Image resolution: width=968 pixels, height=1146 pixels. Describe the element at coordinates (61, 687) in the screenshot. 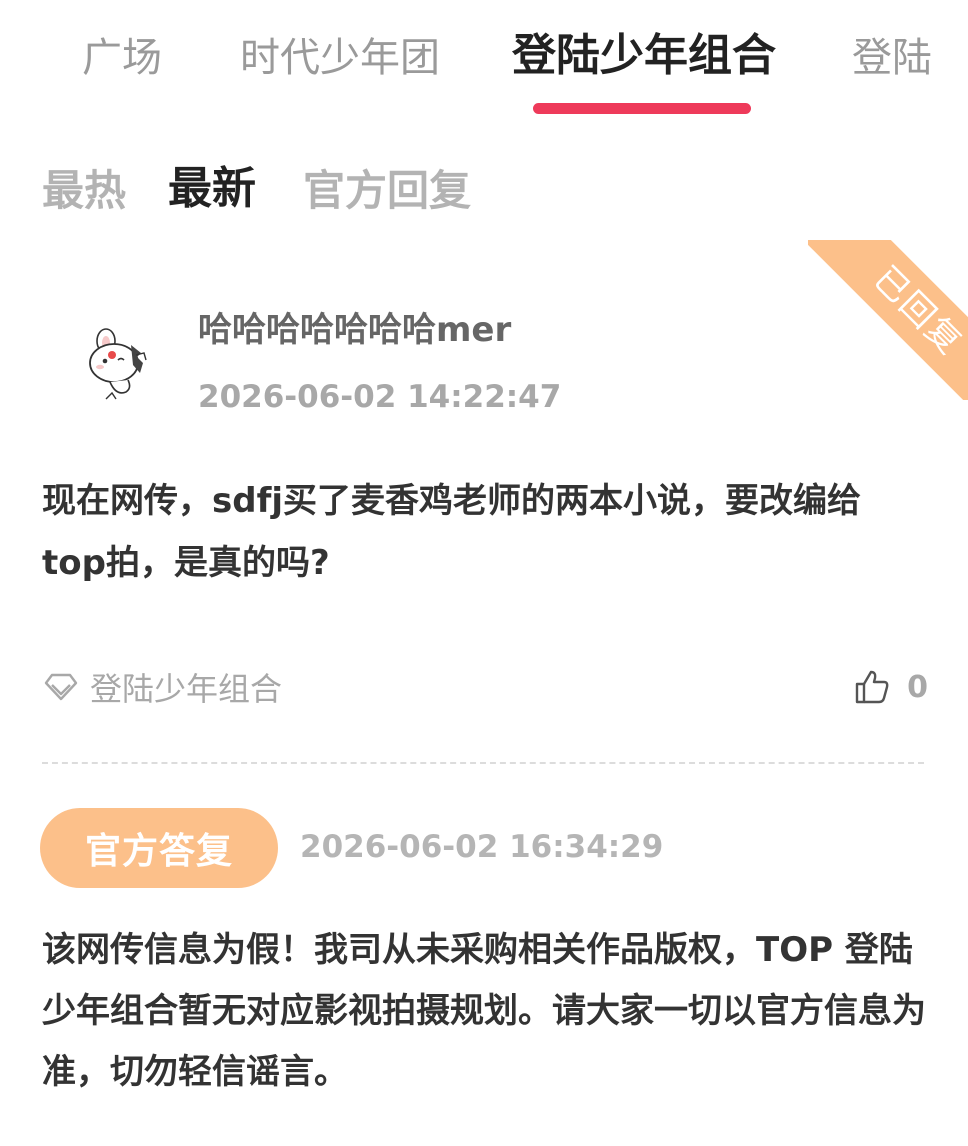

I see `diamond-tag-icon` at that location.